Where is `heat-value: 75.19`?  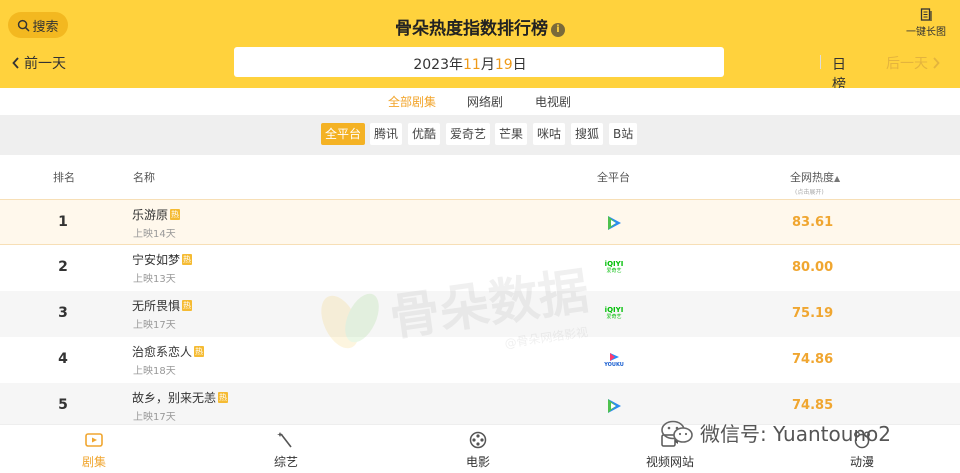 heat-value: 75.19 is located at coordinates (813, 313).